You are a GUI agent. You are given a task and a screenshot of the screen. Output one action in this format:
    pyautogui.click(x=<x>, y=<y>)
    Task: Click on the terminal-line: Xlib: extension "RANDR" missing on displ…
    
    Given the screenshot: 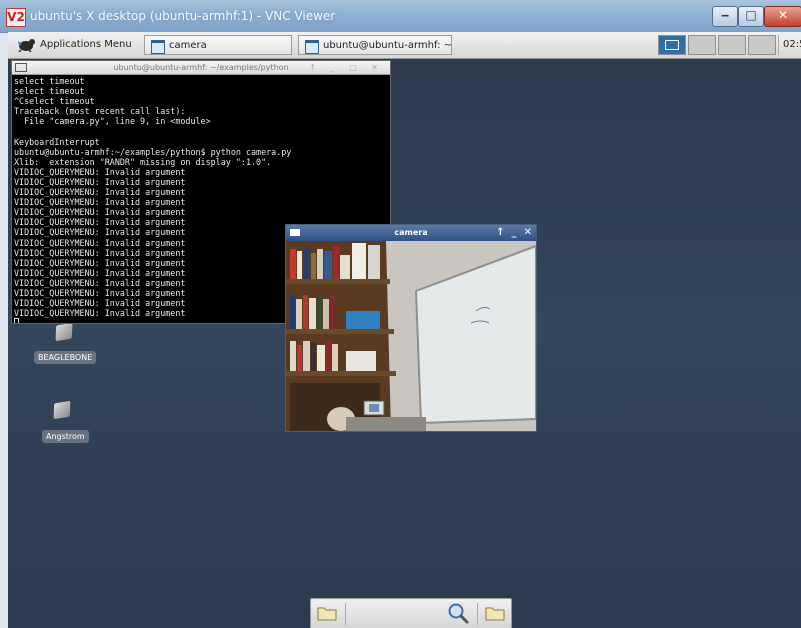 What is the action you would take?
    pyautogui.click(x=143, y=161)
    